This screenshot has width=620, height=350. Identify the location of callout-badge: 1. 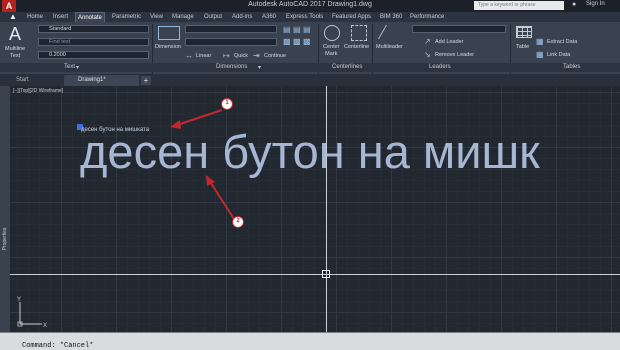
(227, 104).